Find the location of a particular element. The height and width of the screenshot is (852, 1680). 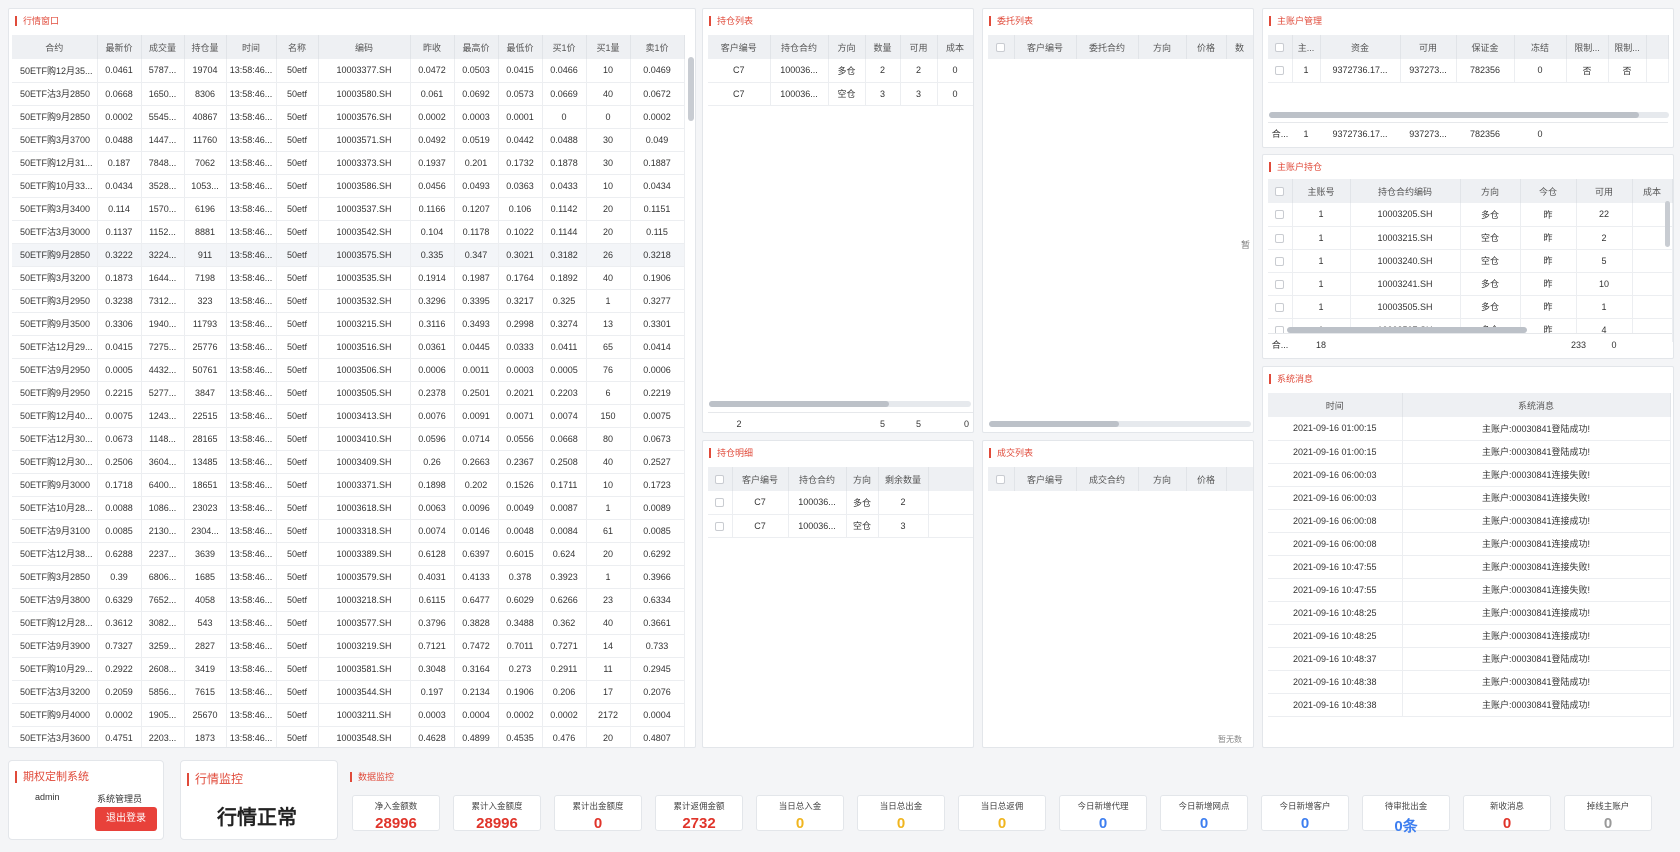

orders-table: 客户编号 委托合约 方向 价格数 is located at coordinates (1120, 47).